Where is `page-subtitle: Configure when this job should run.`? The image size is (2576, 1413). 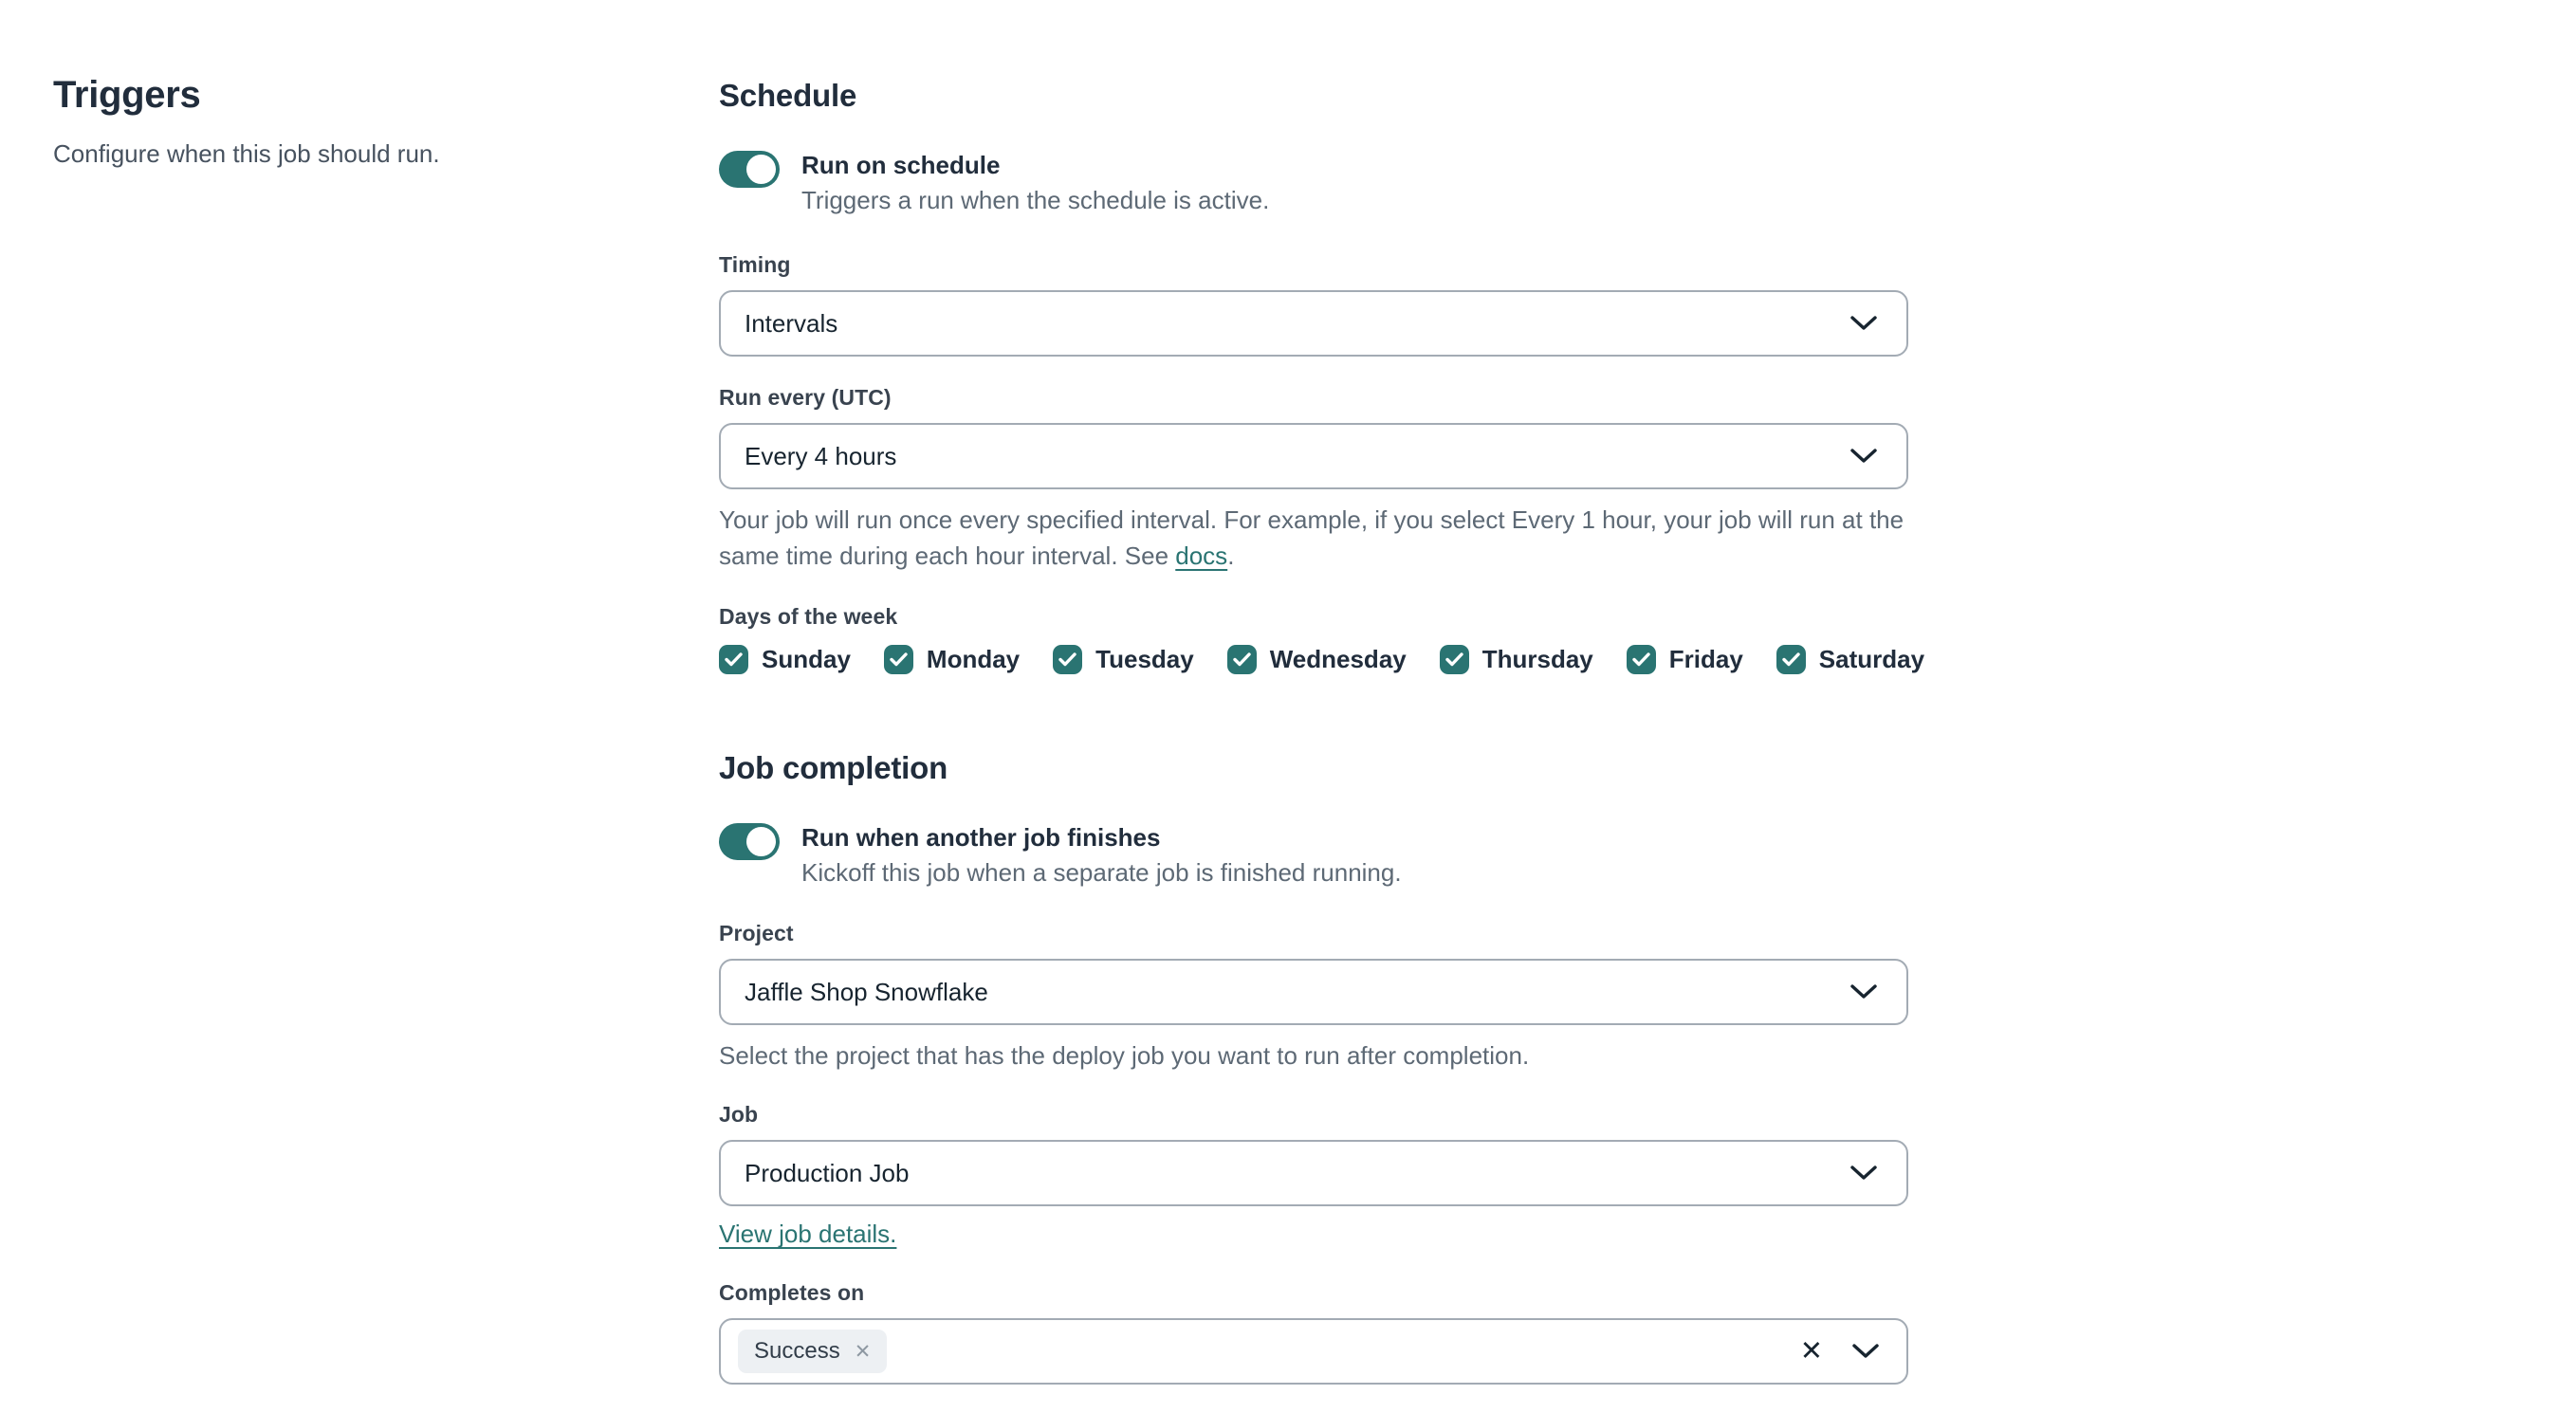 page-subtitle: Configure when this job should run. is located at coordinates (247, 153).